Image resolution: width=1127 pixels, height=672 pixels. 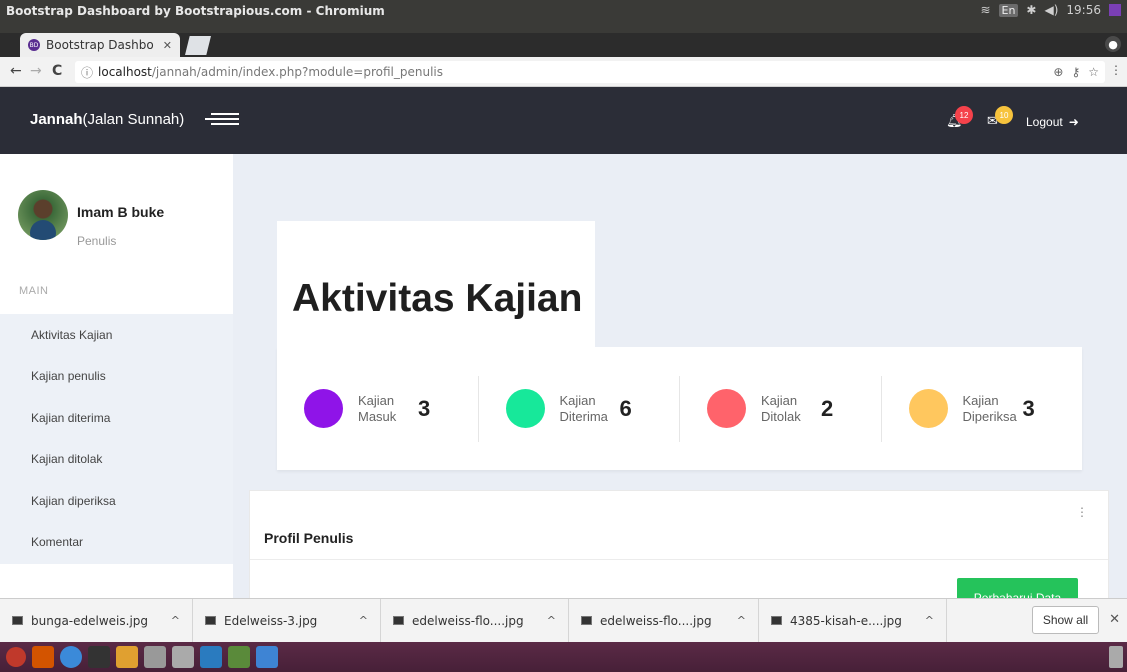 I want to click on system-tray: ≋ En ✱ ◀) 19:56, so click(x=1050, y=10).